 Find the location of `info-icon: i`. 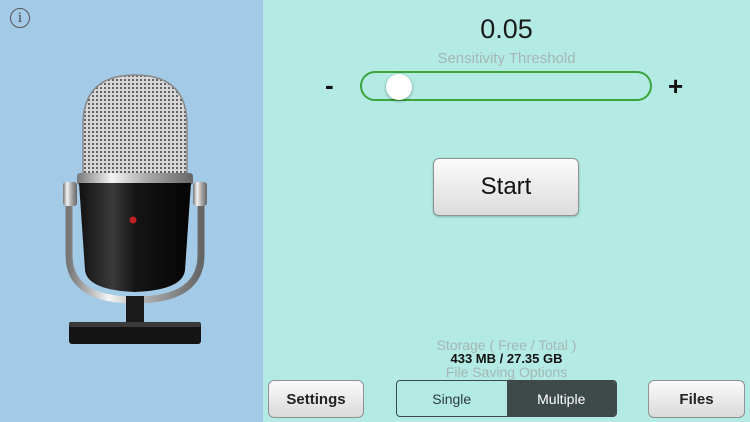

info-icon: i is located at coordinates (20, 17).